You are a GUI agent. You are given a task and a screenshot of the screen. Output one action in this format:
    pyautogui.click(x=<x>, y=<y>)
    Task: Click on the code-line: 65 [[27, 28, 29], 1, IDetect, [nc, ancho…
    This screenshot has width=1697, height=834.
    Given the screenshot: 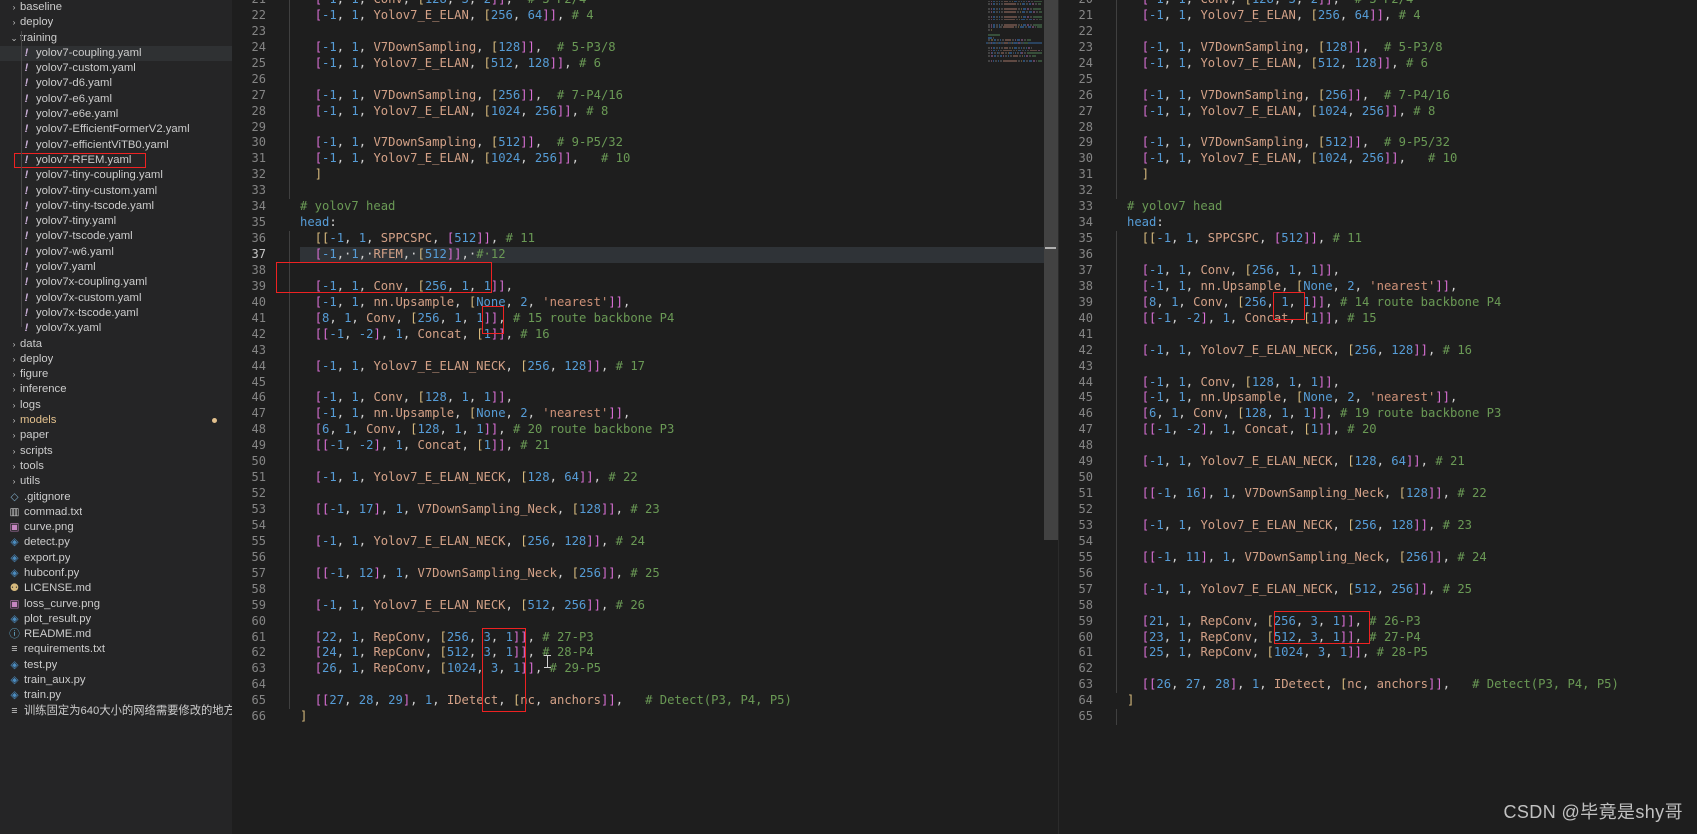 What is the action you would take?
    pyautogui.click(x=645, y=701)
    